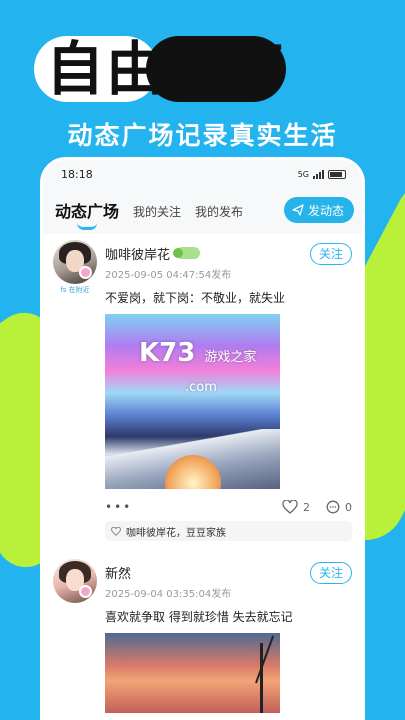 The width and height of the screenshot is (405, 720). Describe the element at coordinates (202, 135) in the screenshot. I see `hero-subtitle: 动态广场记录真实生活` at that location.